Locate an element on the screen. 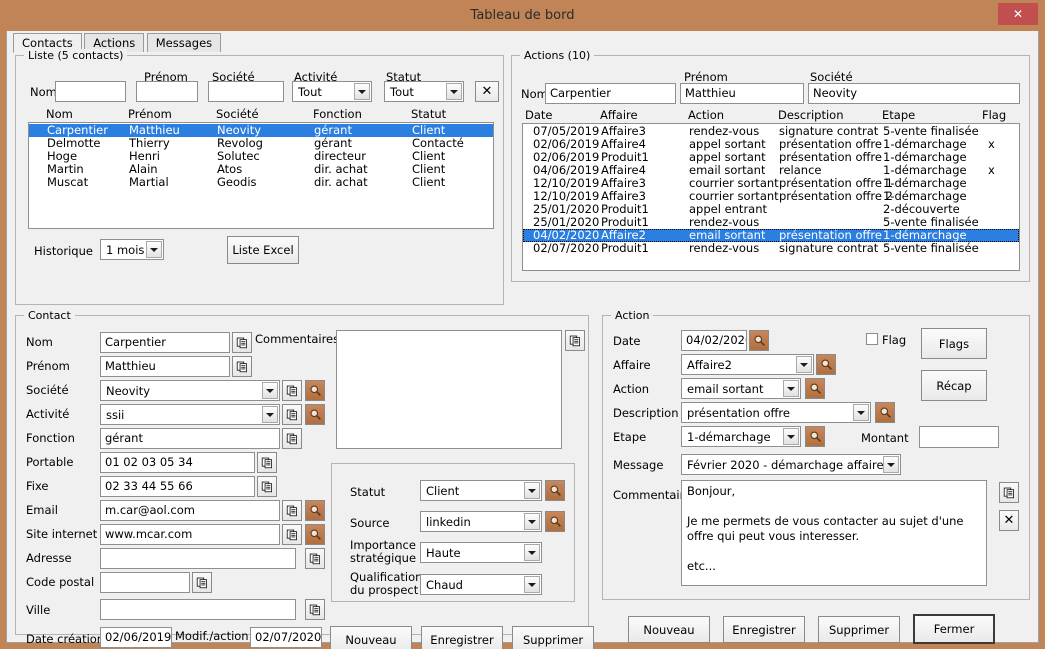  copy-nom-button is located at coordinates (242, 342).